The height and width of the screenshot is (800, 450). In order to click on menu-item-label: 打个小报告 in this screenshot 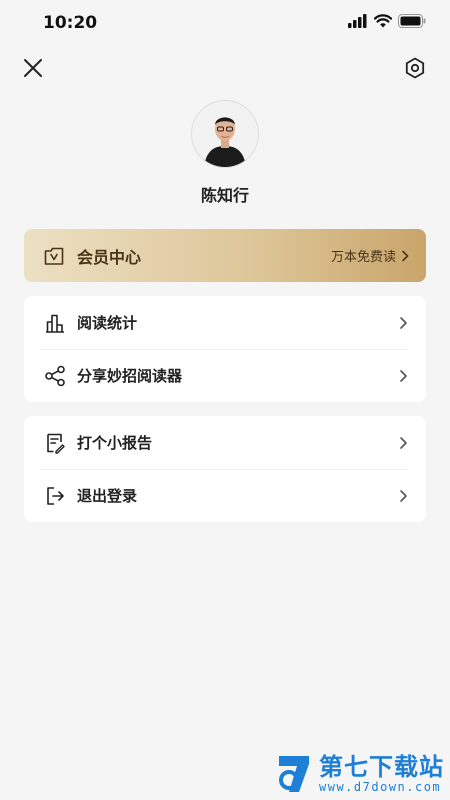, I will do `click(115, 443)`.